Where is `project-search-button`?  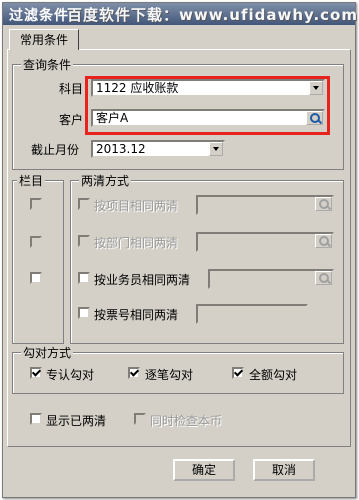
project-search-button is located at coordinates (323, 204).